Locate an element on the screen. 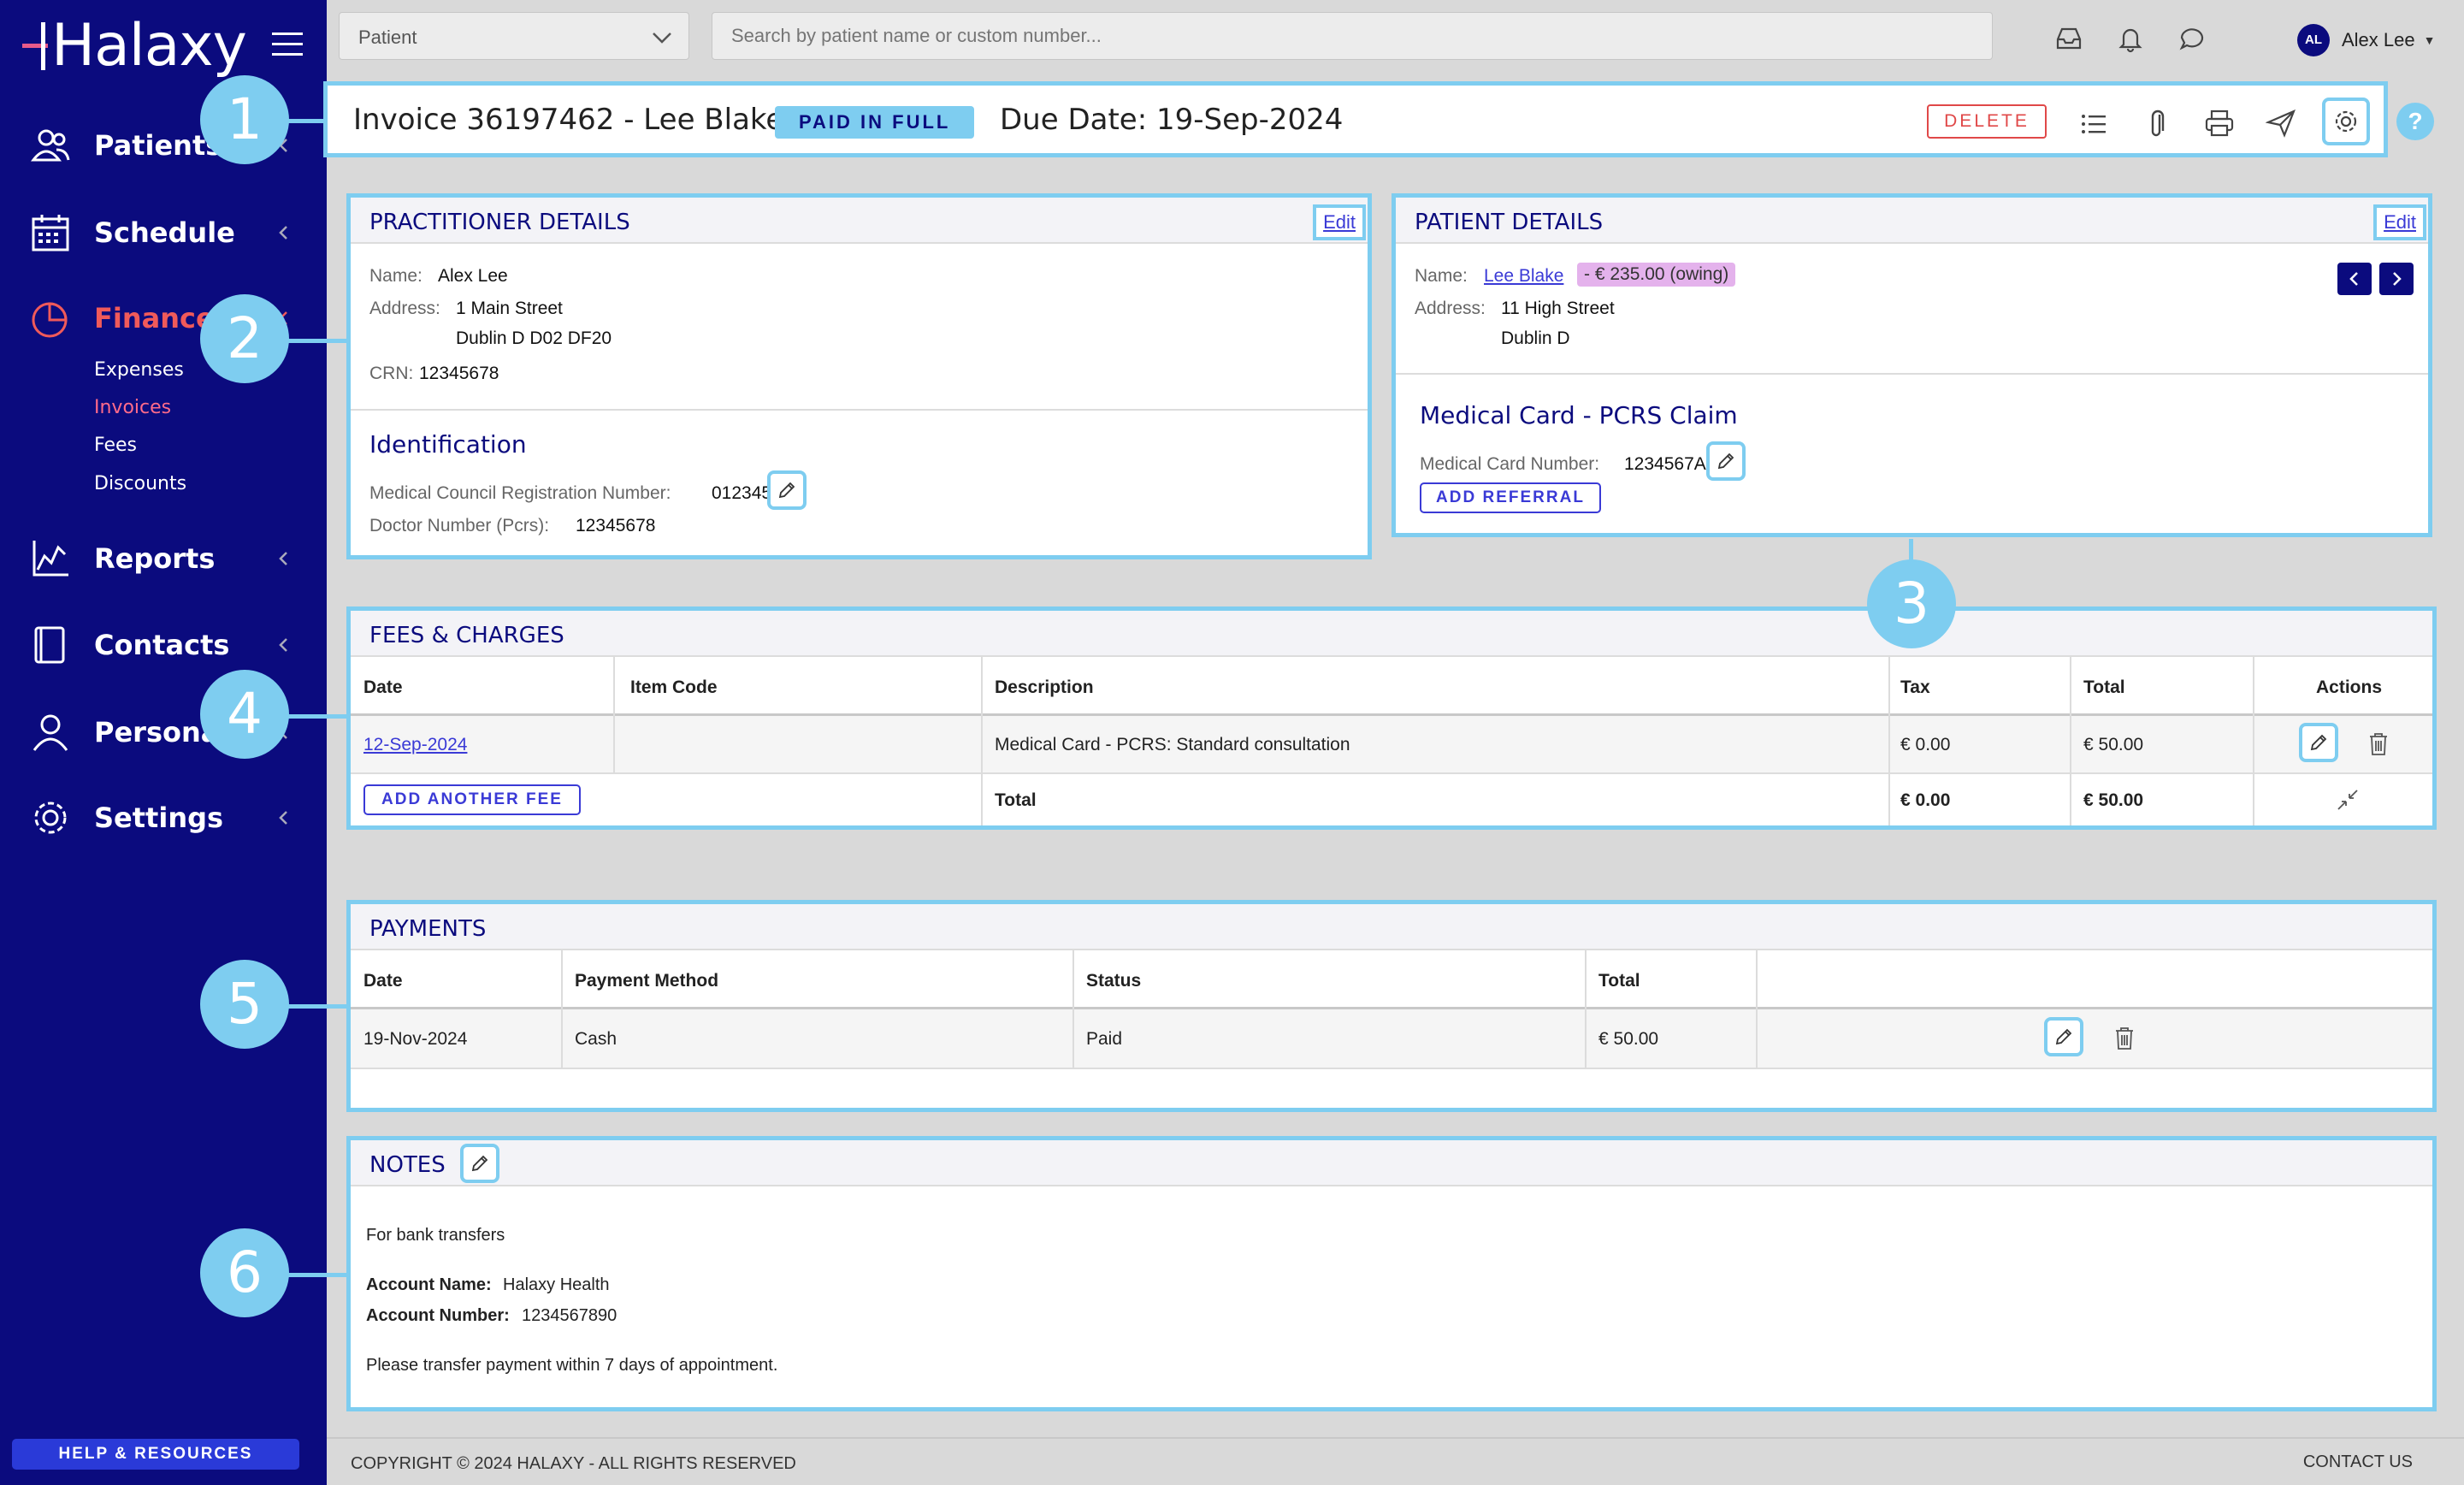 This screenshot has height=1485, width=2464. fee-date-link: 12-Sep-2024 is located at coordinates (415, 745).